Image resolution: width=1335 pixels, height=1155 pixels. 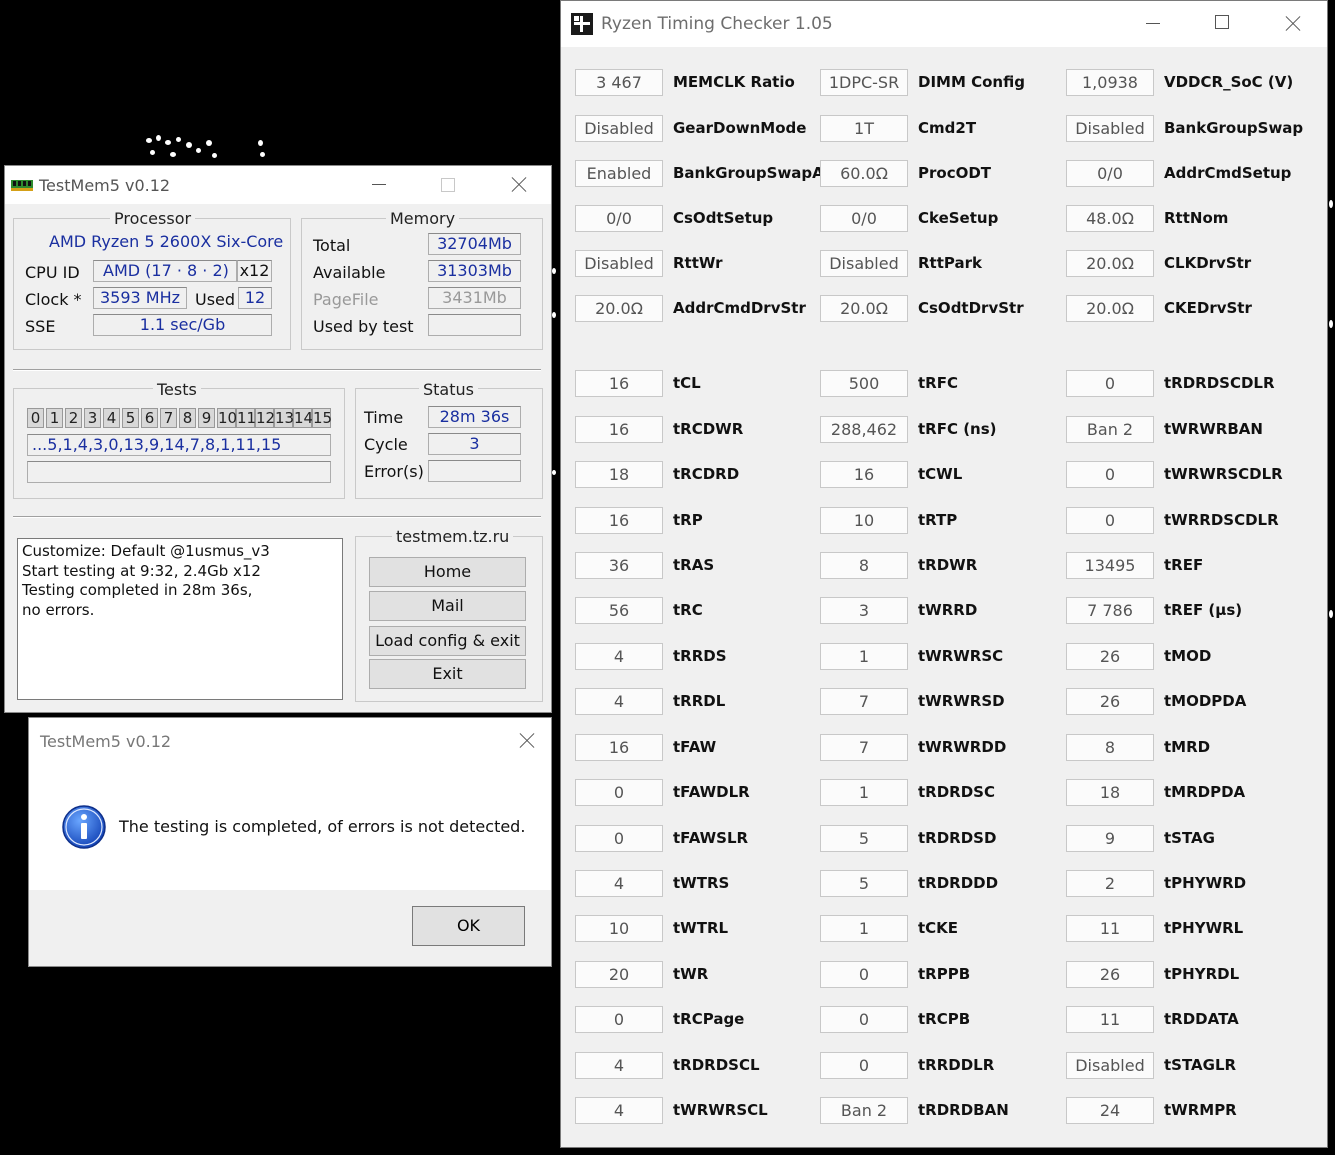 I want to click on timing-value: 2, so click(x=1110, y=883).